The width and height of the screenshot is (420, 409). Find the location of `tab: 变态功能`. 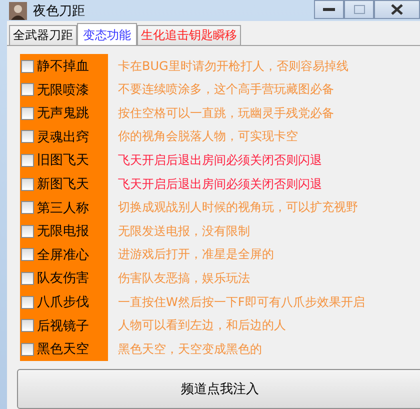

tab: 变态功能 is located at coordinates (107, 34).